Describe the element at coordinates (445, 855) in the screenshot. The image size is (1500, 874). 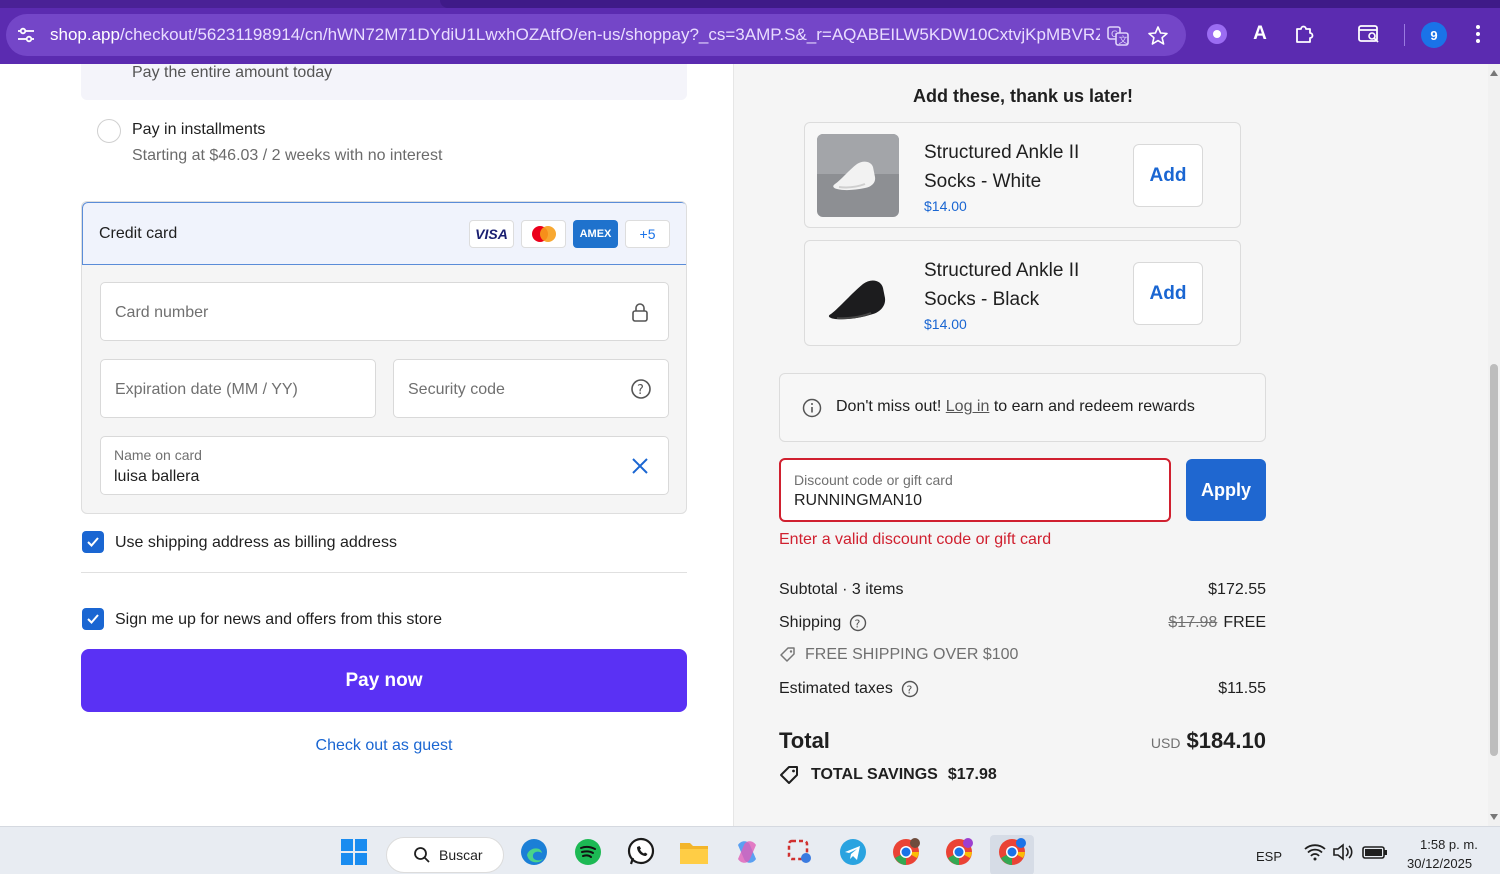
I see `taskbar-search: Buscar` at that location.